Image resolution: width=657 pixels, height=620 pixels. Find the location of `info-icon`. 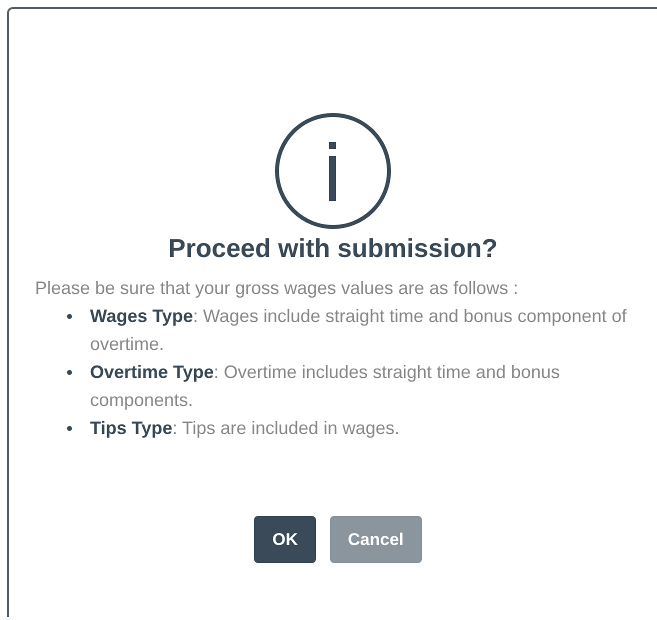

info-icon is located at coordinates (333, 171).